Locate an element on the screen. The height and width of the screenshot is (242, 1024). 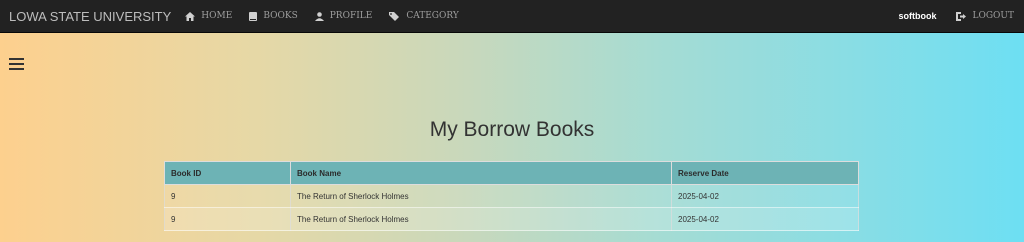
username-label: softbook is located at coordinates (917, 16).